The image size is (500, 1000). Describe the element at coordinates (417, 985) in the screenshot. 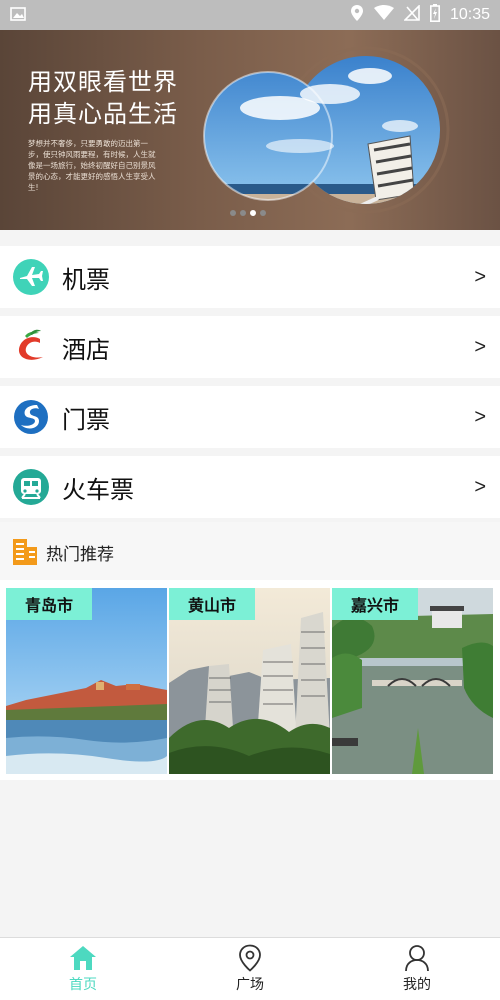

I see `nav-label: 我的` at that location.